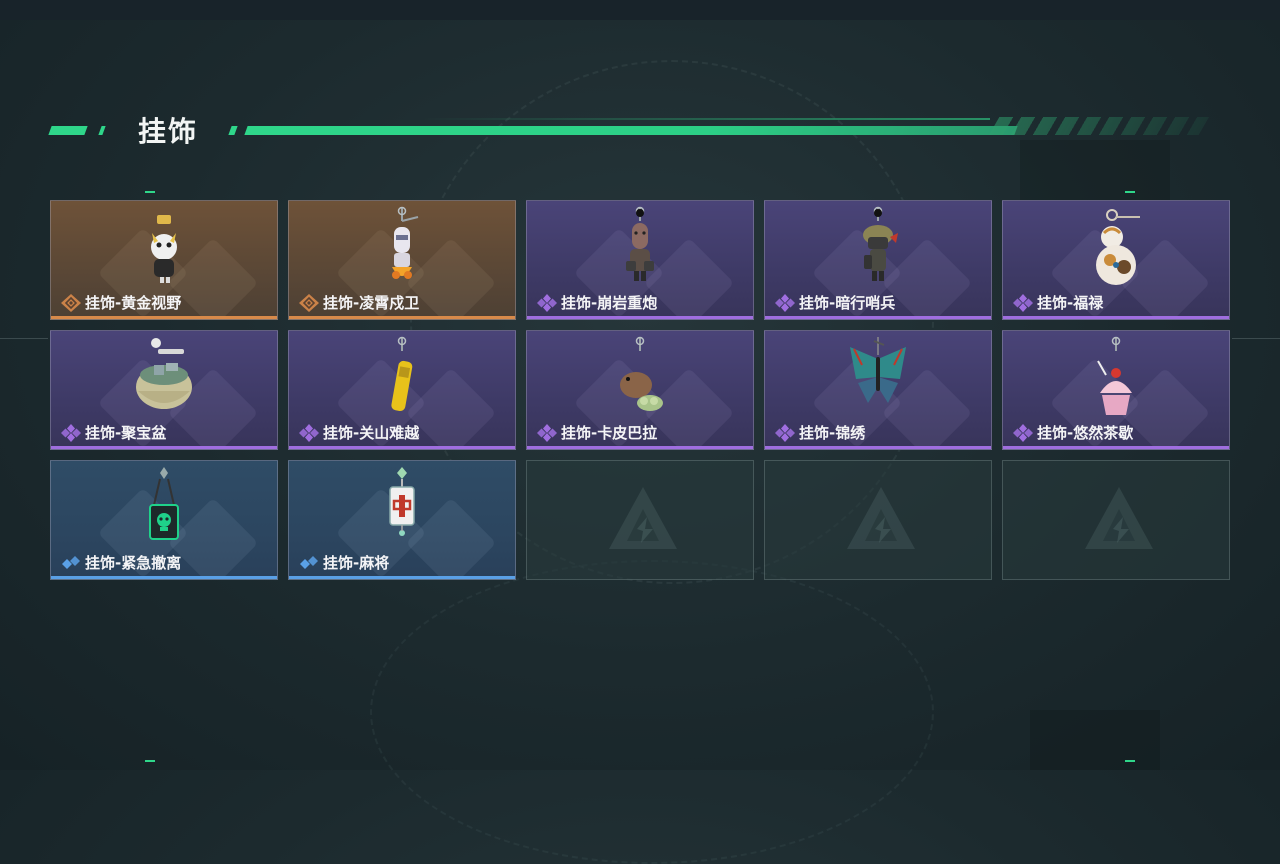 The image size is (1280, 864). Describe the element at coordinates (640, 378) in the screenshot. I see `pendant-capybara-icon` at that location.